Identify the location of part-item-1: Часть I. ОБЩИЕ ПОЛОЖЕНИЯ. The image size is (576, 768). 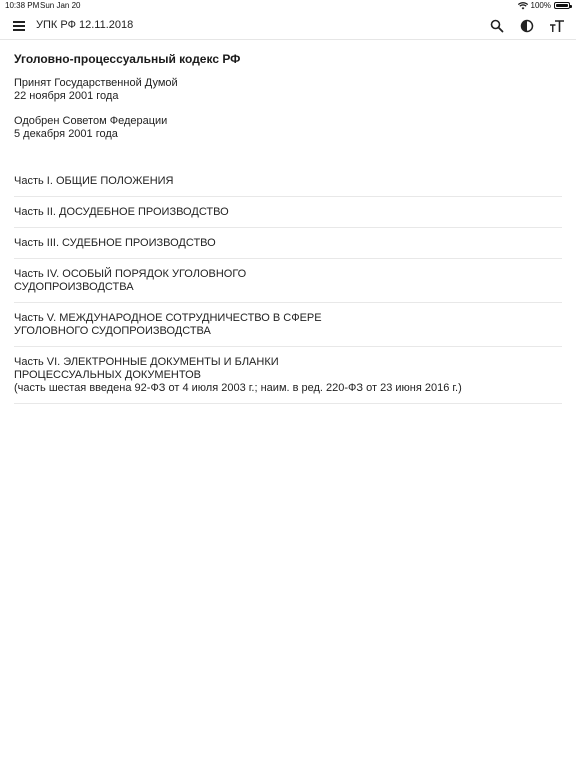
(288, 181).